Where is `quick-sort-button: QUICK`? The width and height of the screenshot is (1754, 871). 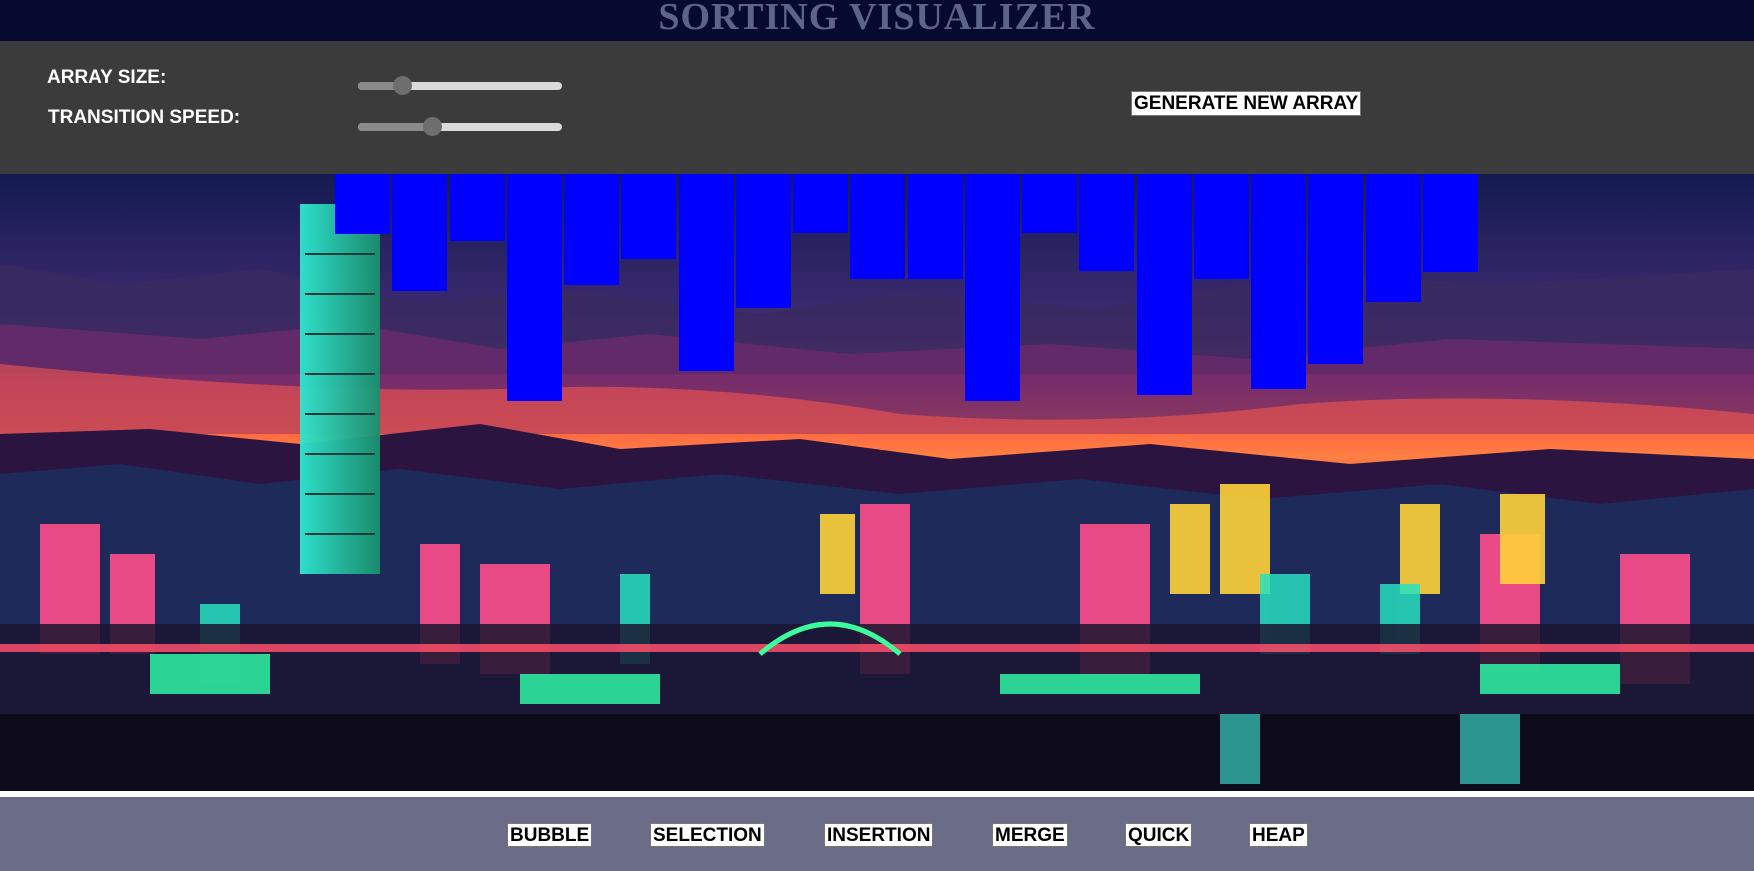
quick-sort-button: QUICK is located at coordinates (1159, 835).